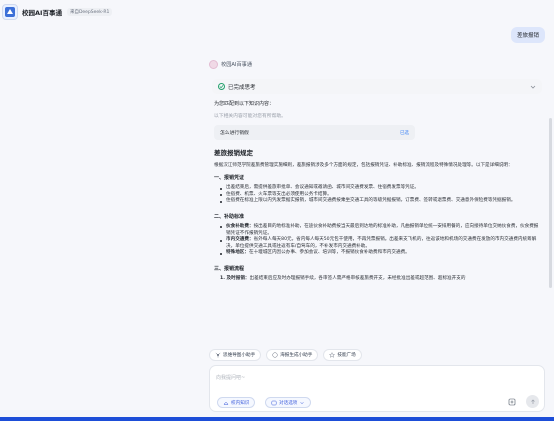  Describe the element at coordinates (404, 133) in the screenshot. I see `knowledge-card-tag: 已选` at that location.